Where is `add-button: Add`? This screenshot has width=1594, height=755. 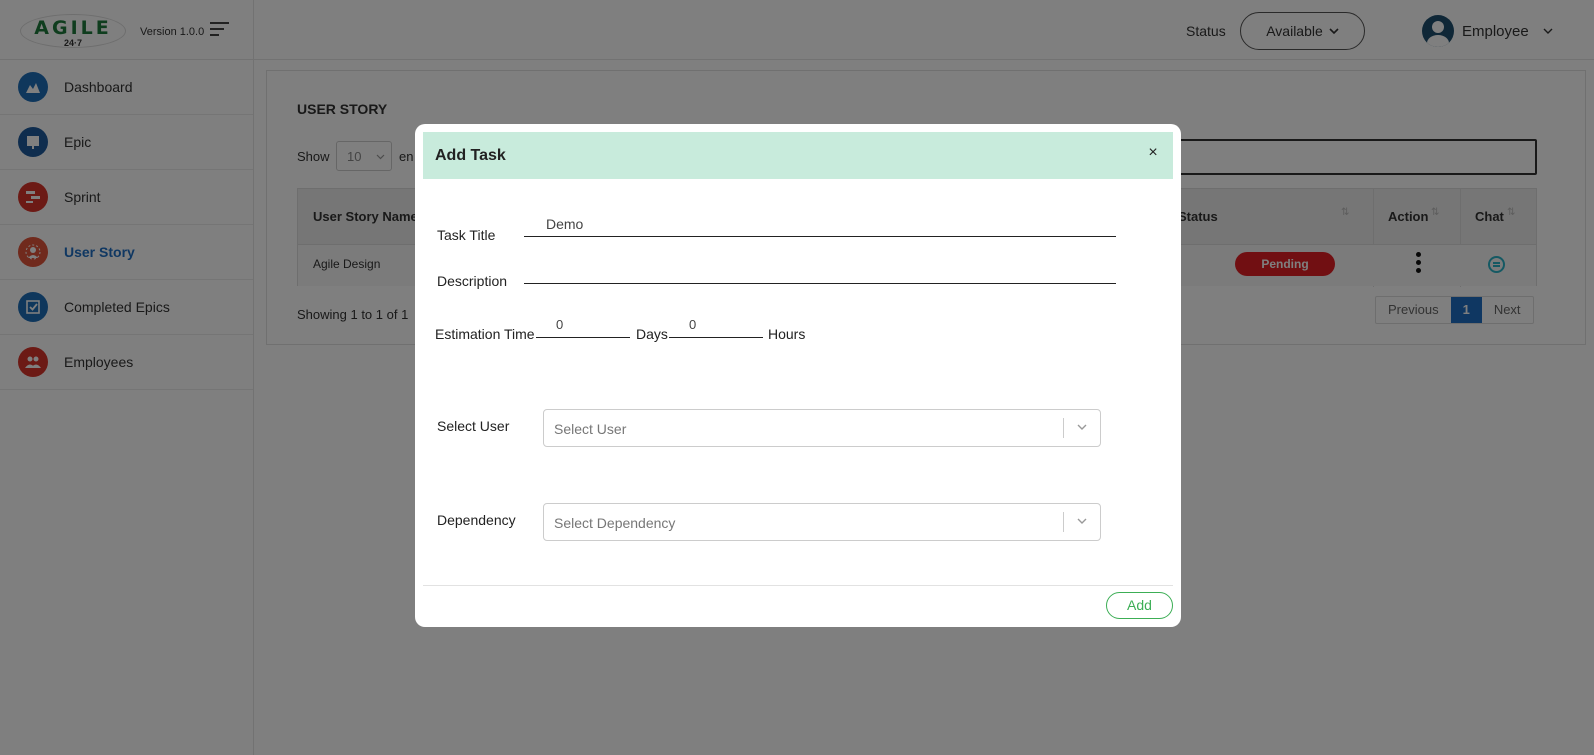 add-button: Add is located at coordinates (1139, 605).